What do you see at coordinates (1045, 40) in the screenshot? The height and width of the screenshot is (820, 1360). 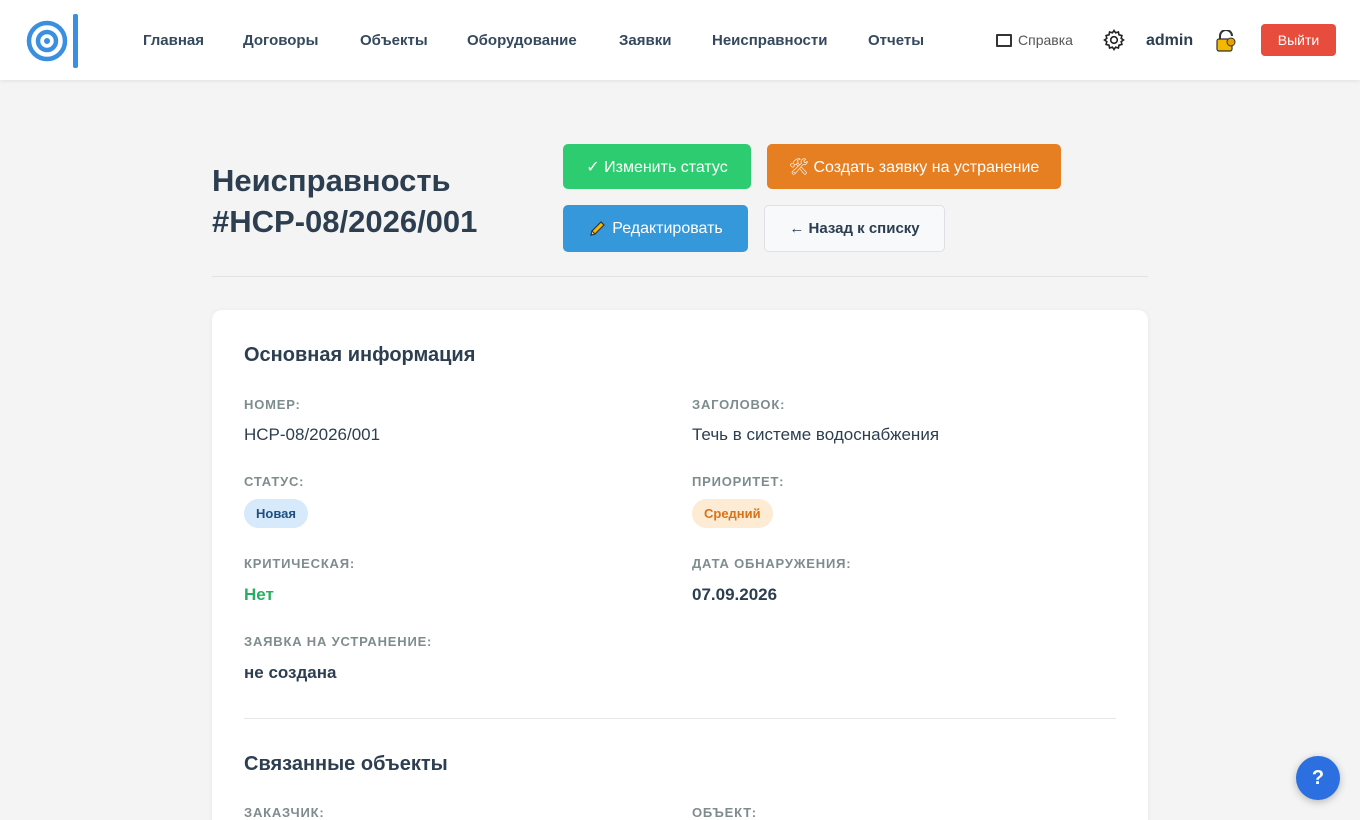 I see `help-label: Справка` at bounding box center [1045, 40].